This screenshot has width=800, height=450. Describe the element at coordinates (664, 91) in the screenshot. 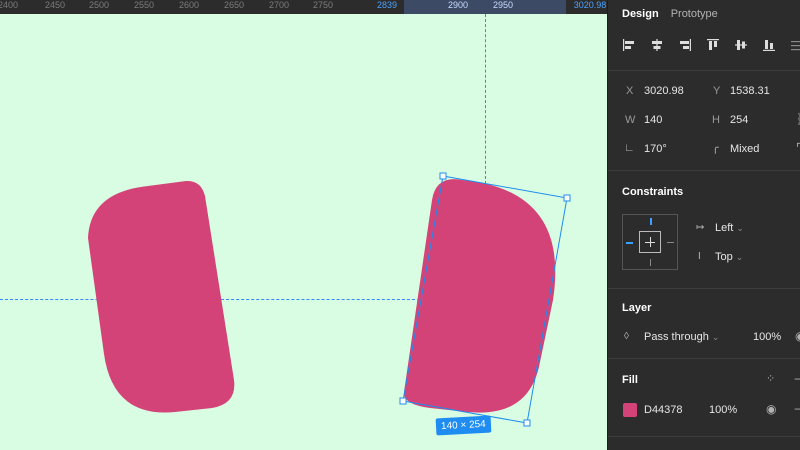

I see `x-input: 3020.98` at that location.